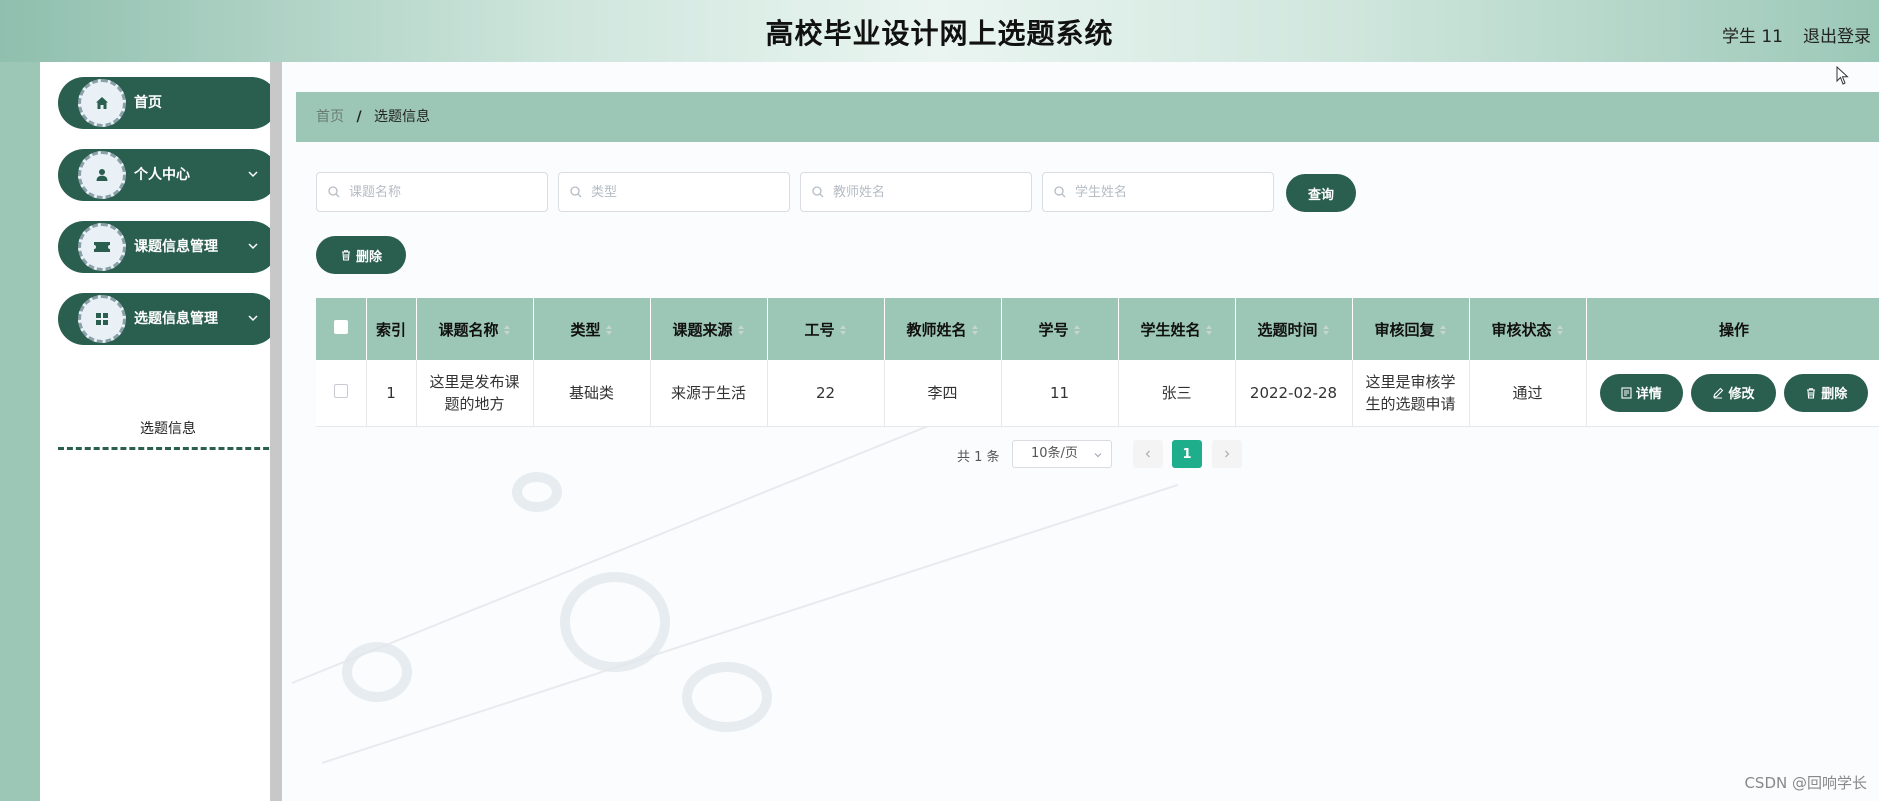 Image resolution: width=1879 pixels, height=801 pixels. I want to click on column-header-type: 类型, so click(592, 329).